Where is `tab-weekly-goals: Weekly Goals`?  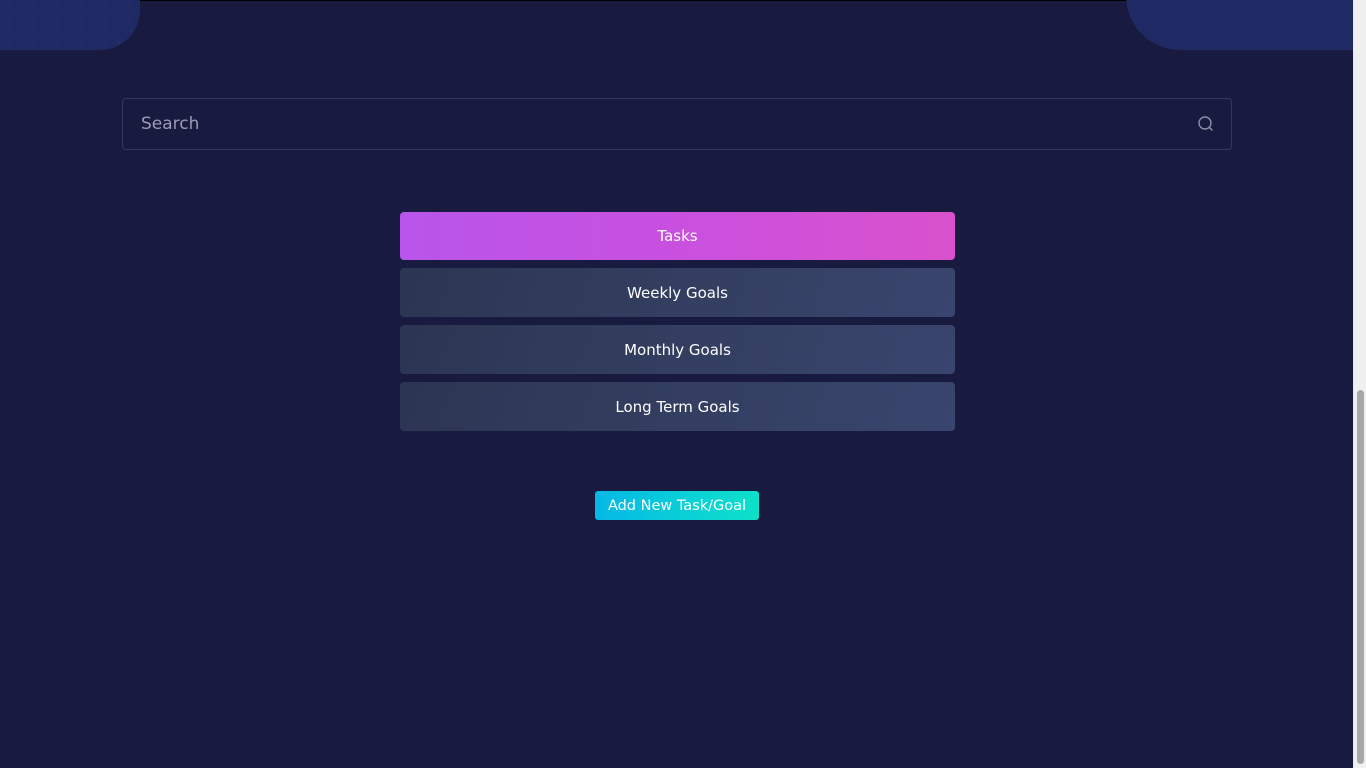 tab-weekly-goals: Weekly Goals is located at coordinates (677, 292).